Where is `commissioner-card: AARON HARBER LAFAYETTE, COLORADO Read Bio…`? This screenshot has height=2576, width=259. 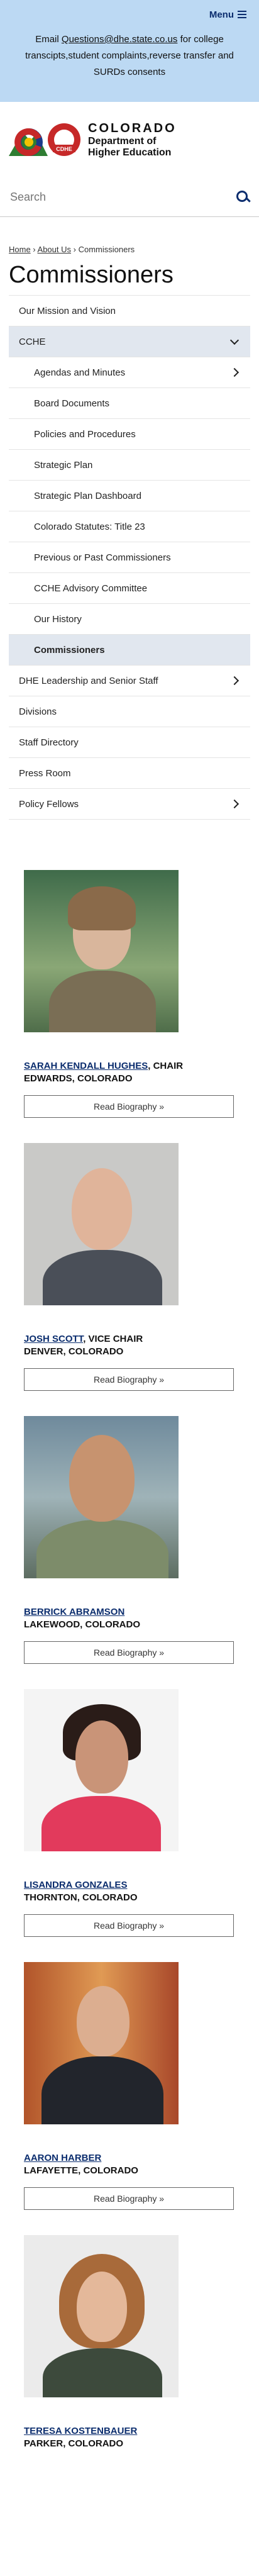 commissioner-card: AARON HARBER LAFAYETTE, COLORADO Read Bio… is located at coordinates (129, 2098).